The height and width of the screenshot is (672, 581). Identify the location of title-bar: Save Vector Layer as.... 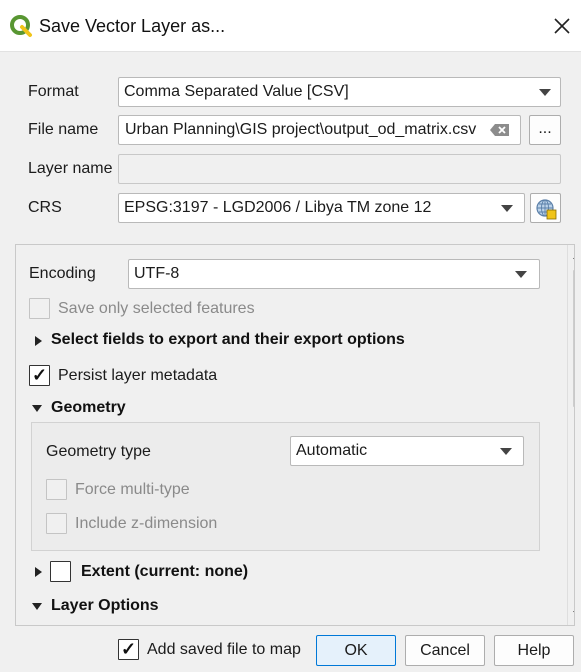
(290, 26).